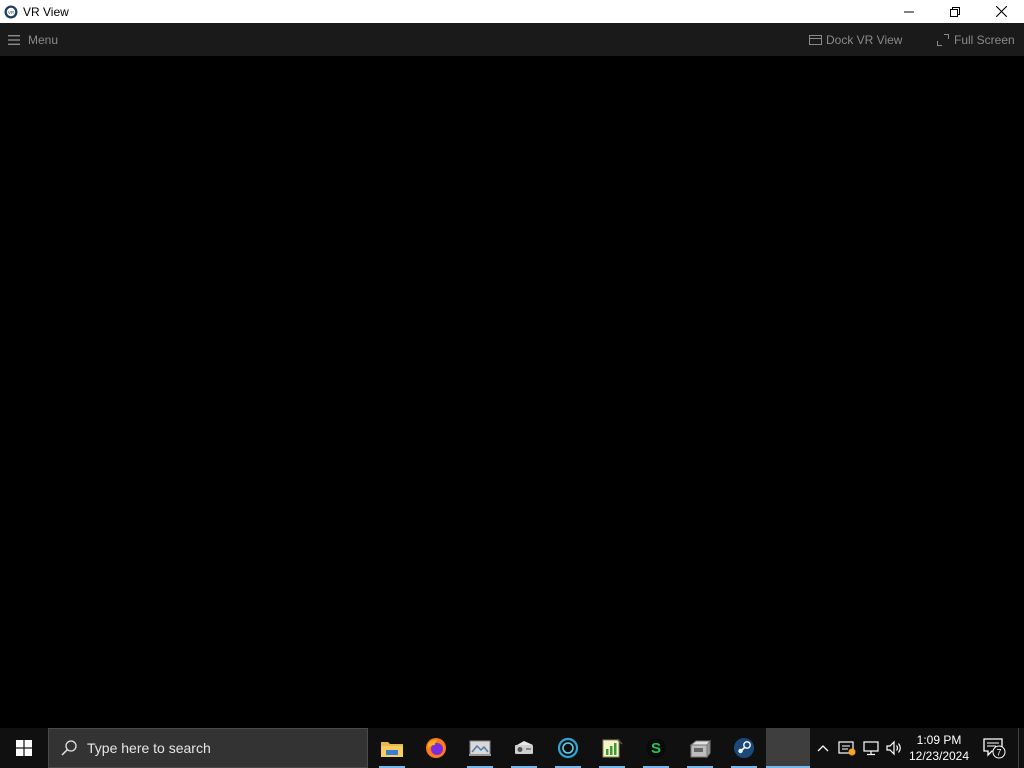 This screenshot has height=768, width=1024. Describe the element at coordinates (46, 11) in the screenshot. I see `window-title: VR View` at that location.